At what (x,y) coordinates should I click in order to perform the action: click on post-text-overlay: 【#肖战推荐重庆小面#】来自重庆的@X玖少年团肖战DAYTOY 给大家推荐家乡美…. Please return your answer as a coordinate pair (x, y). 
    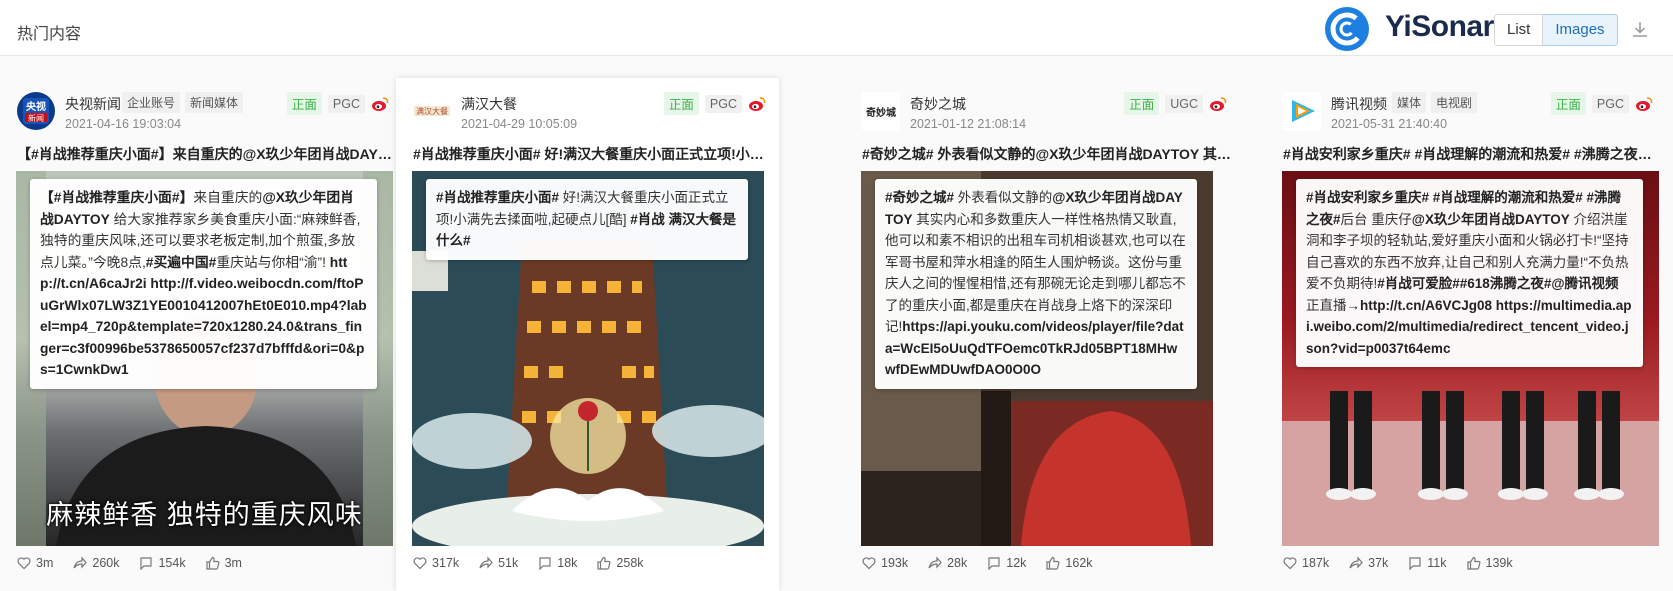
    Looking at the image, I should click on (203, 284).